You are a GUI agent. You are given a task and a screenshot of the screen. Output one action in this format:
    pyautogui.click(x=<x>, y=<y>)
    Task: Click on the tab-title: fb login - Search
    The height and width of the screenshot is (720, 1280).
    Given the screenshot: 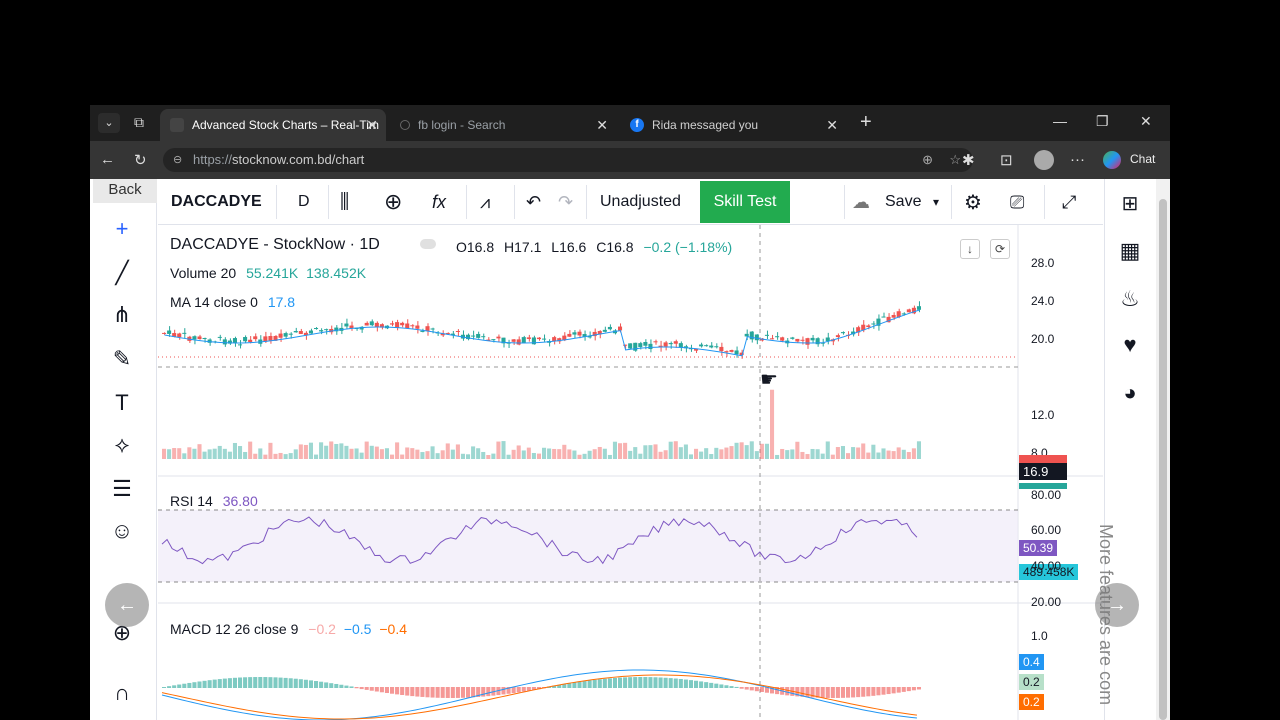 What is the action you would take?
    pyautogui.click(x=462, y=125)
    